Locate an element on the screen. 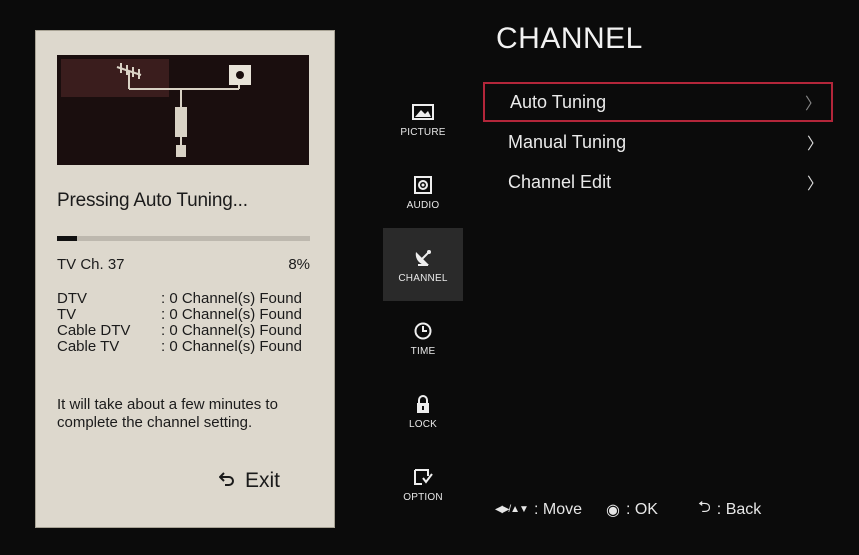 Image resolution: width=859 pixels, height=555 pixels. picture-icon is located at coordinates (423, 112).